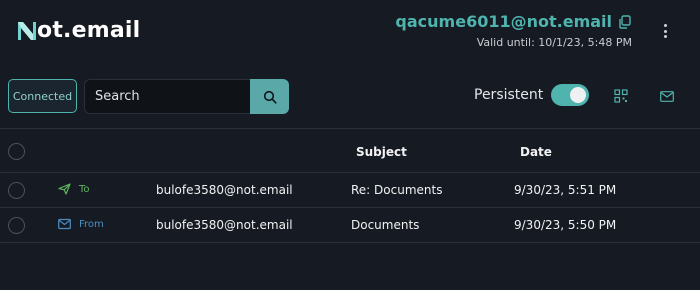 This screenshot has width=700, height=290. I want to click on qr-code-icon, so click(621, 96).